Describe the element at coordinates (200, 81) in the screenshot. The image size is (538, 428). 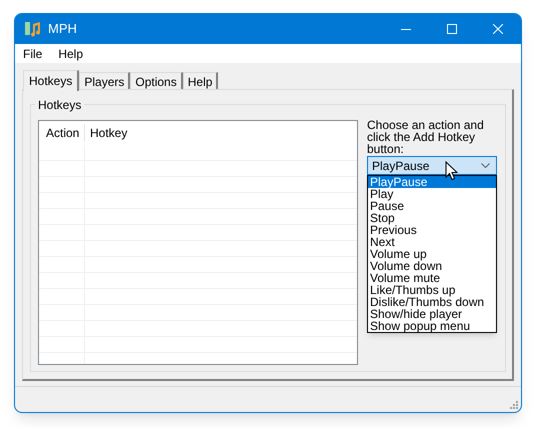
I see `tab: Help` at that location.